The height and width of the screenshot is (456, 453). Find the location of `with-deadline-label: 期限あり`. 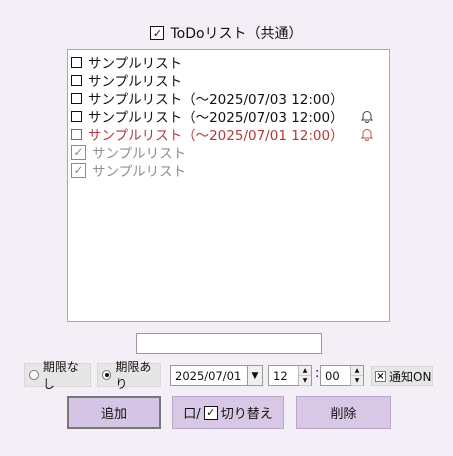

with-deadline-label: 期限あり is located at coordinates (133, 375).